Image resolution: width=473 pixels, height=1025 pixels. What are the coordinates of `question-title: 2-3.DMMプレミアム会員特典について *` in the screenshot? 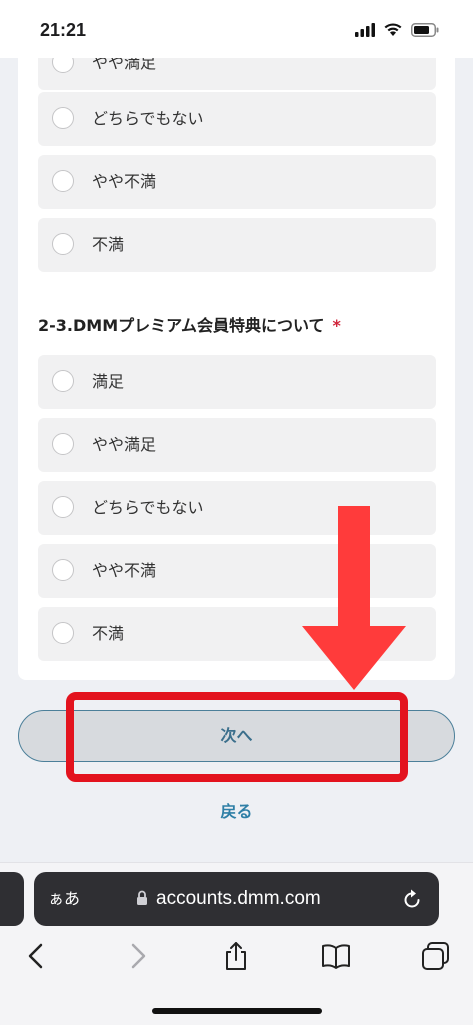 It's located at (189, 324).